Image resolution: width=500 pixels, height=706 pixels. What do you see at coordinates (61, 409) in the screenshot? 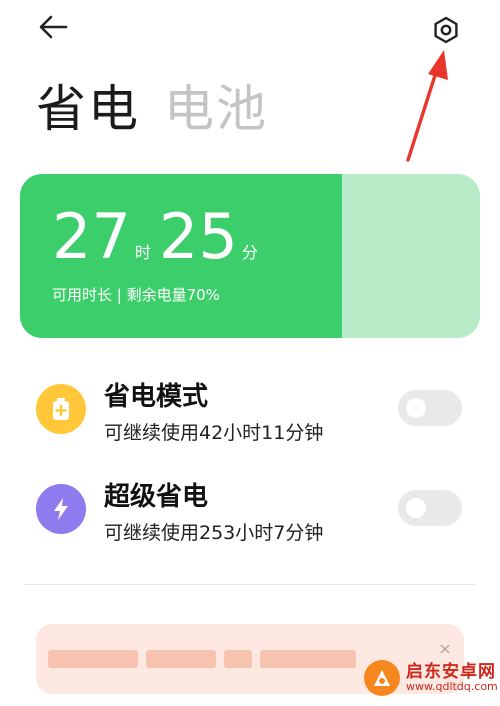
I see `battery-plus-icon` at bounding box center [61, 409].